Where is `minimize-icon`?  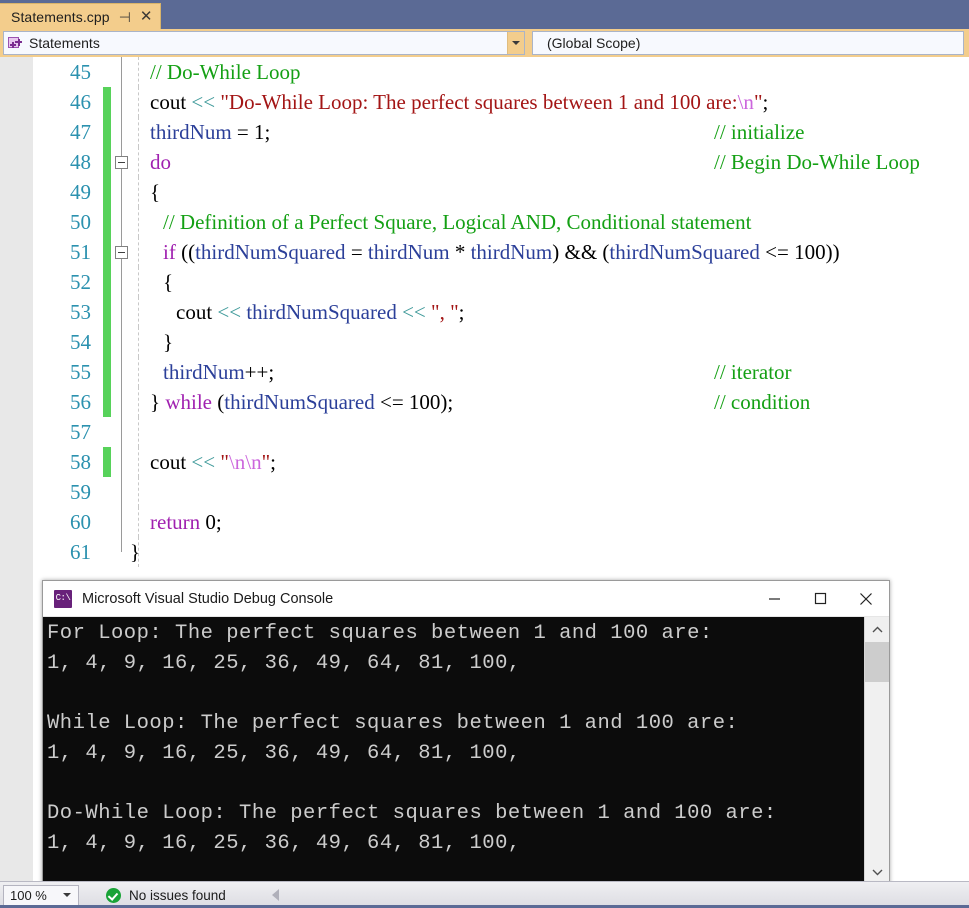
minimize-icon is located at coordinates (774, 598).